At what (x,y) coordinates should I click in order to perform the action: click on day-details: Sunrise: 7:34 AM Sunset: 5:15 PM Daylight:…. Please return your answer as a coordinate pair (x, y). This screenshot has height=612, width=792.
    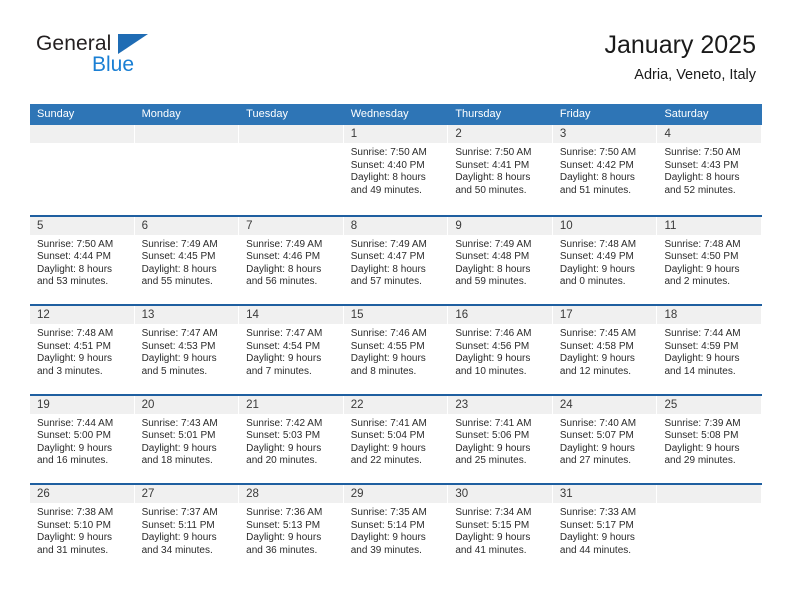
    Looking at the image, I should click on (500, 530).